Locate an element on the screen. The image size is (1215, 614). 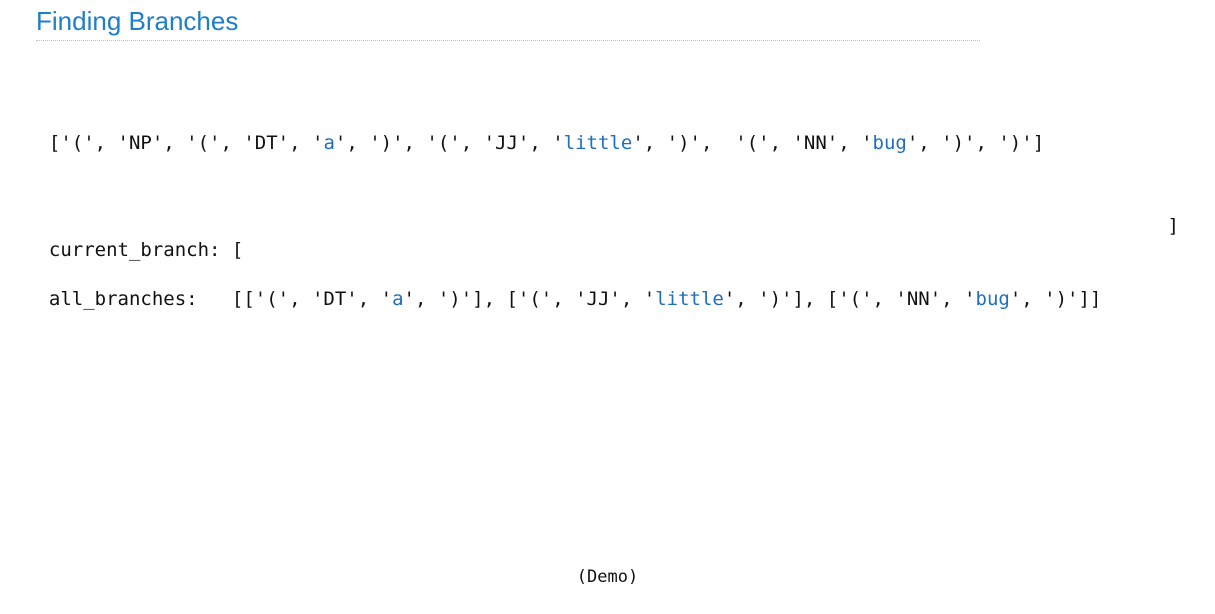
branch-segment: ', ')']] is located at coordinates (1055, 299).